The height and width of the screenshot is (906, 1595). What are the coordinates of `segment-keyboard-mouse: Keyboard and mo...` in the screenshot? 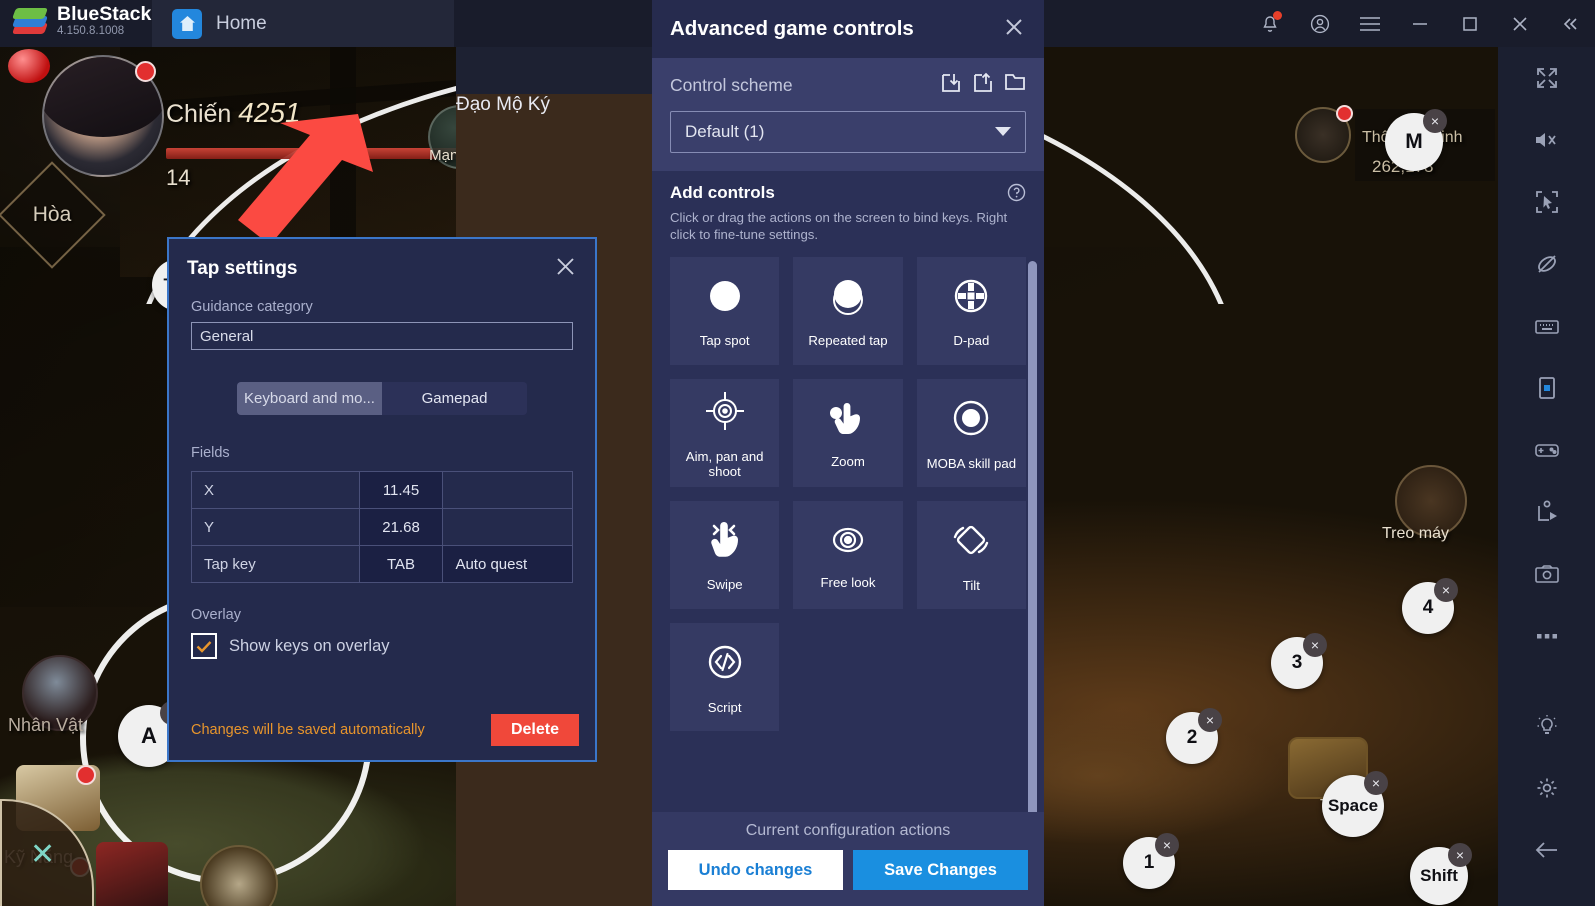 It's located at (309, 398).